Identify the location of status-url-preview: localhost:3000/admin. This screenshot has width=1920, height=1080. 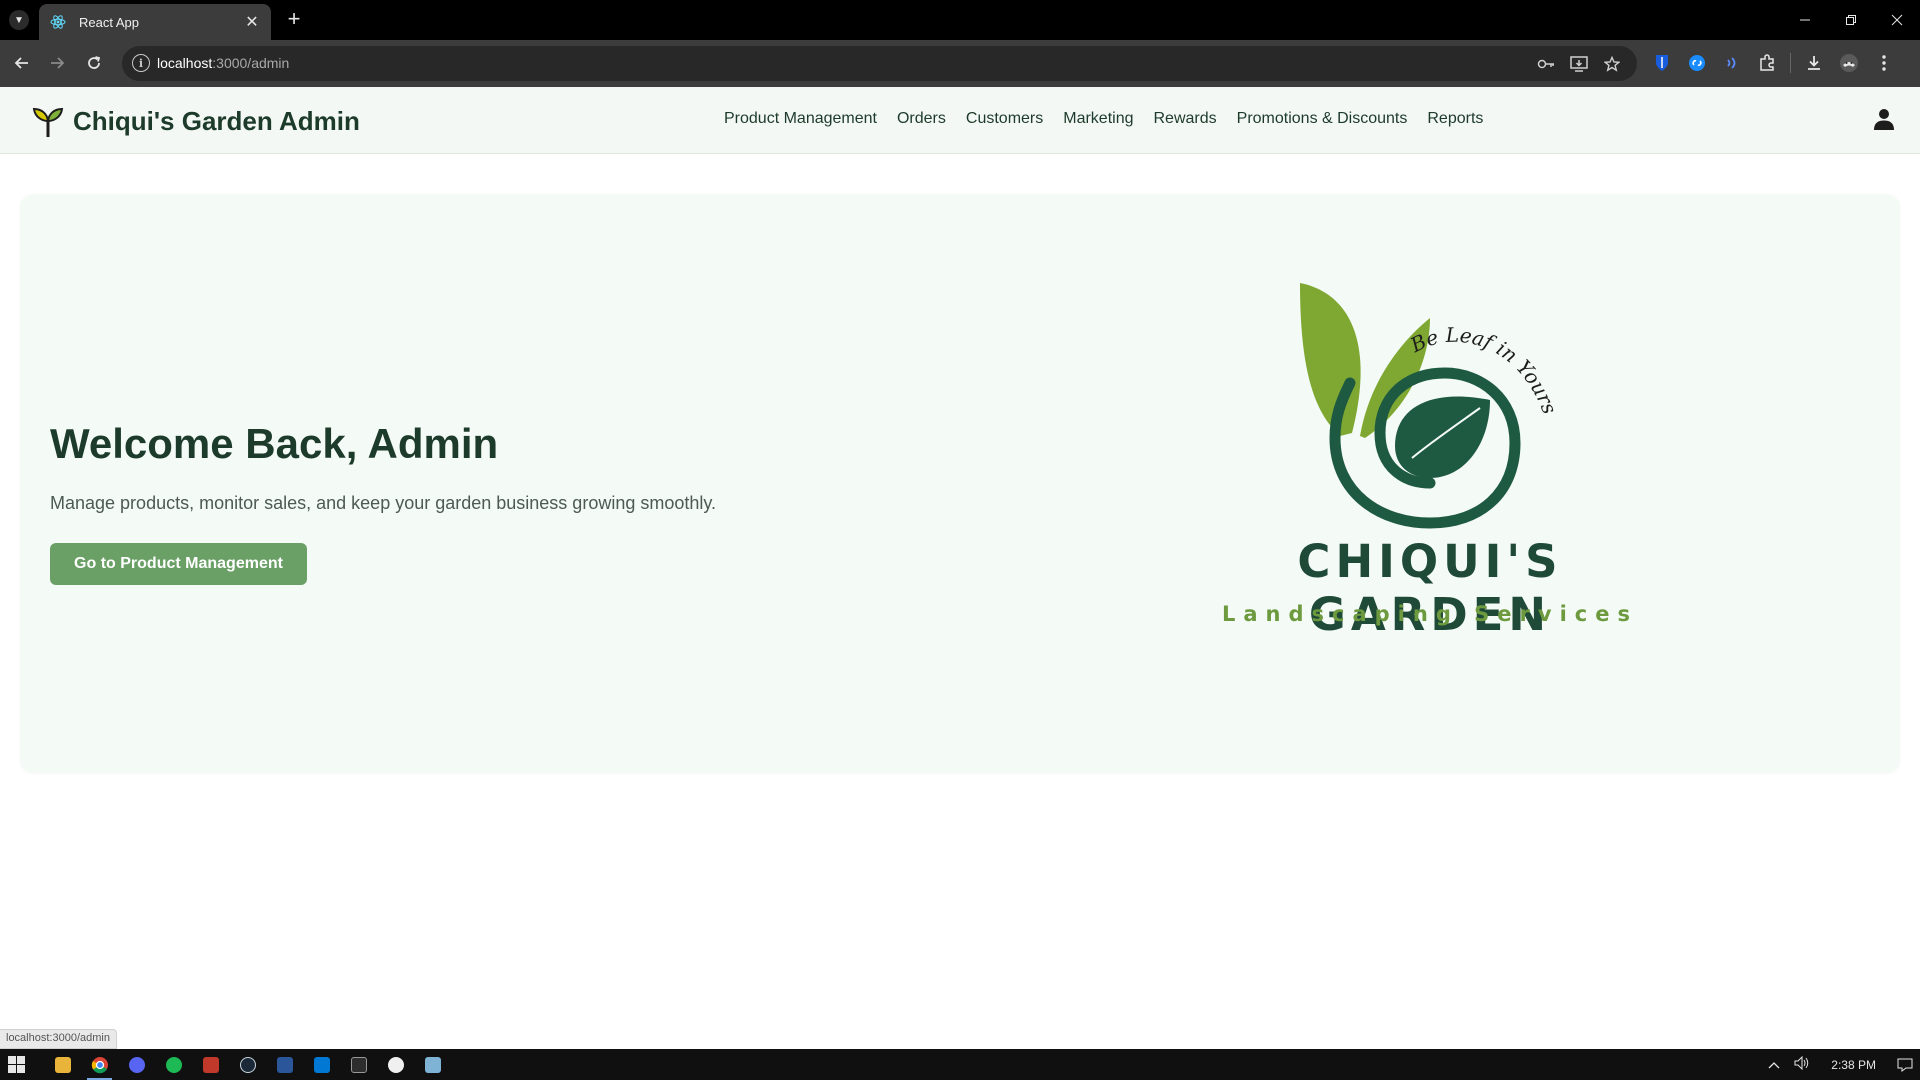
(58, 1039).